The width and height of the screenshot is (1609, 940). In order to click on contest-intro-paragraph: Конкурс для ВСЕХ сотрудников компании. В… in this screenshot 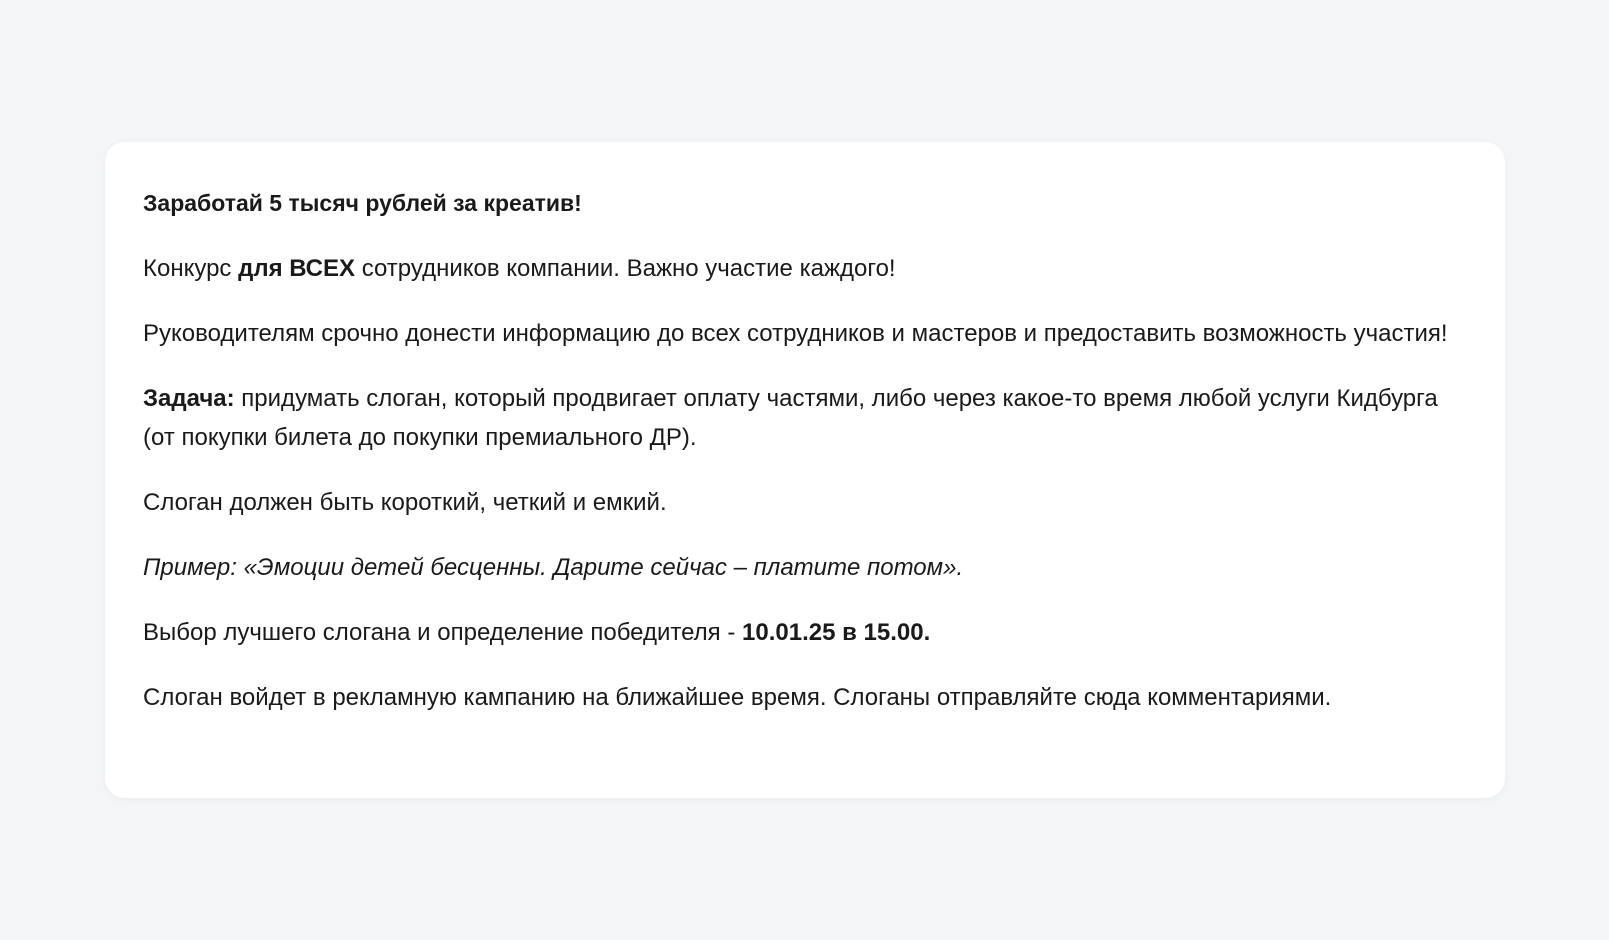, I will do `click(805, 268)`.